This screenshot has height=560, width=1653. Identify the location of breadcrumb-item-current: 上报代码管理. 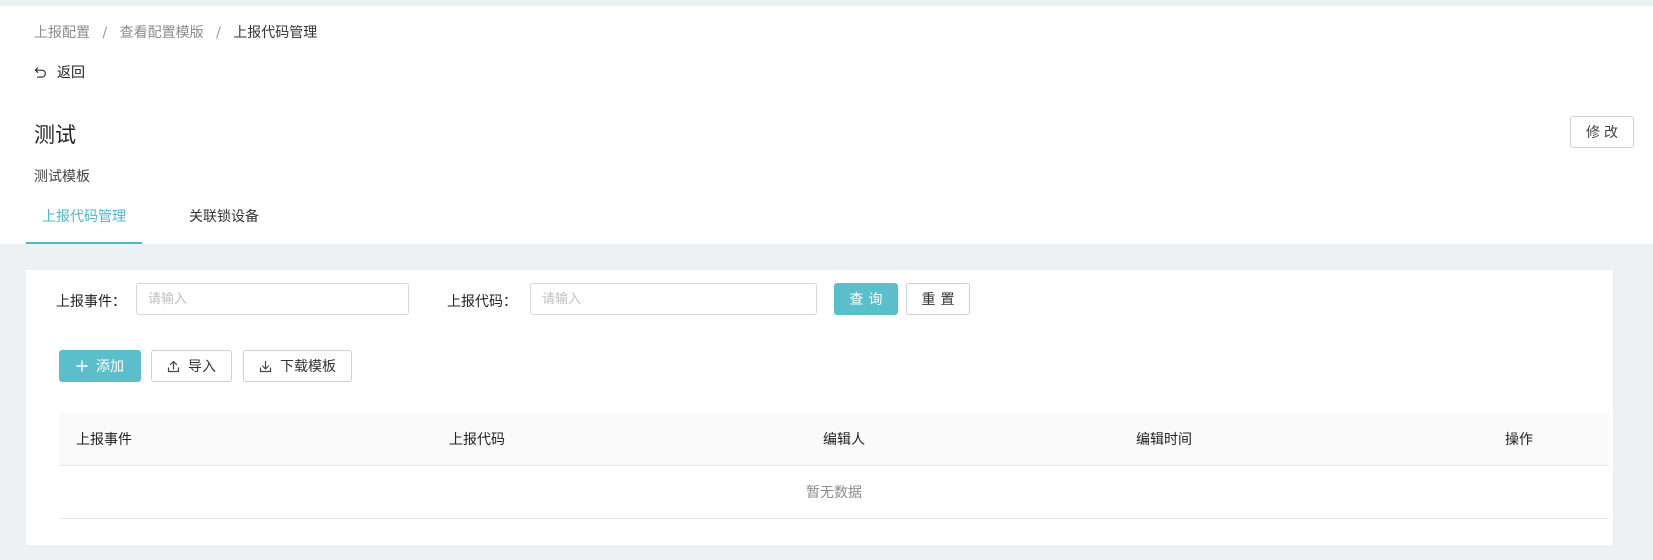
(275, 33).